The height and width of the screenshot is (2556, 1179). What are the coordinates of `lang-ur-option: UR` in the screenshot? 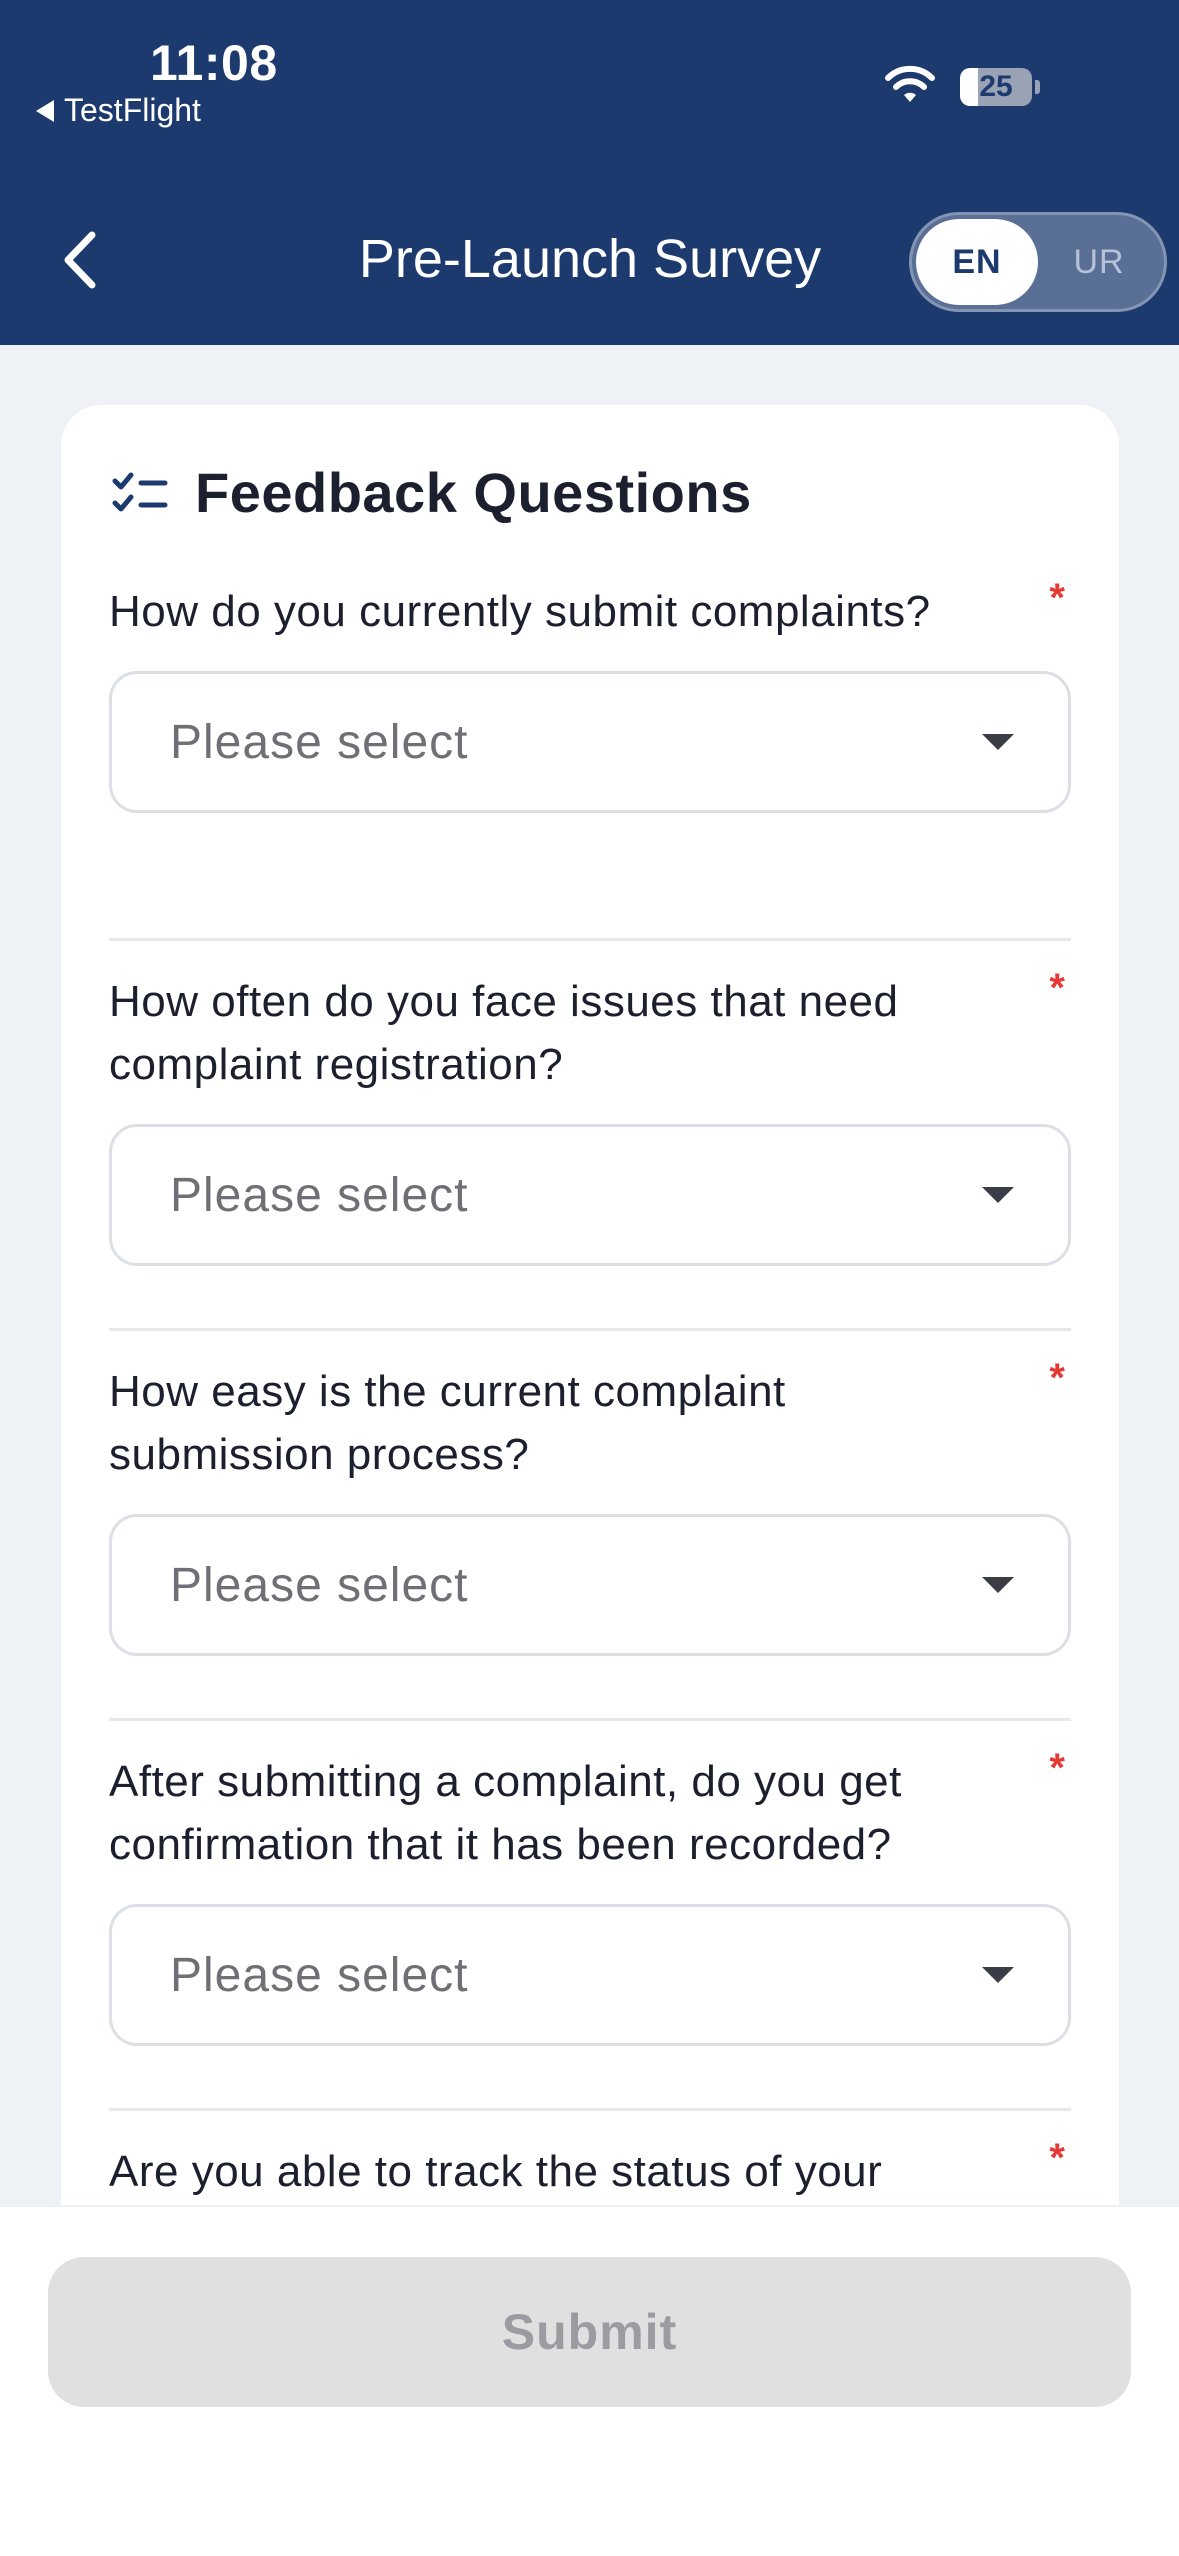 It's located at (1099, 262).